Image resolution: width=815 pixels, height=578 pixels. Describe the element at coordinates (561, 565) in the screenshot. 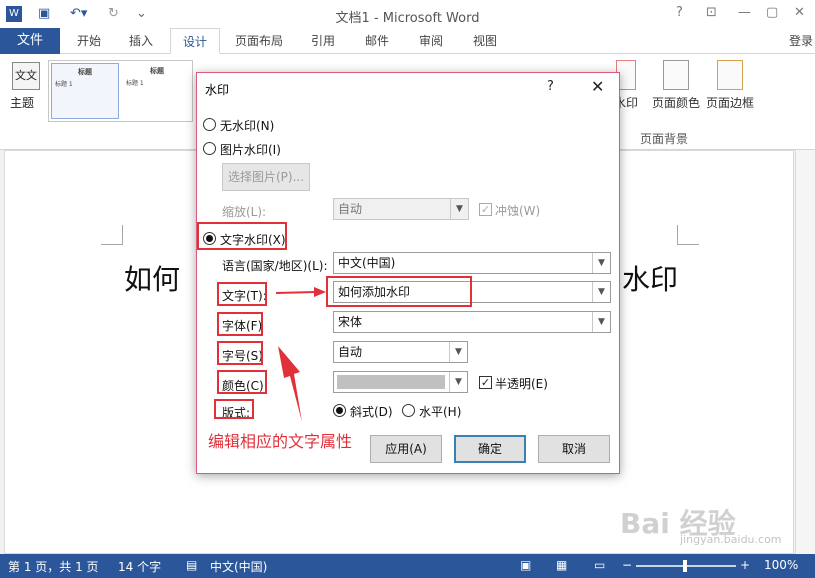

I see `print-layout-icon: ▦` at that location.